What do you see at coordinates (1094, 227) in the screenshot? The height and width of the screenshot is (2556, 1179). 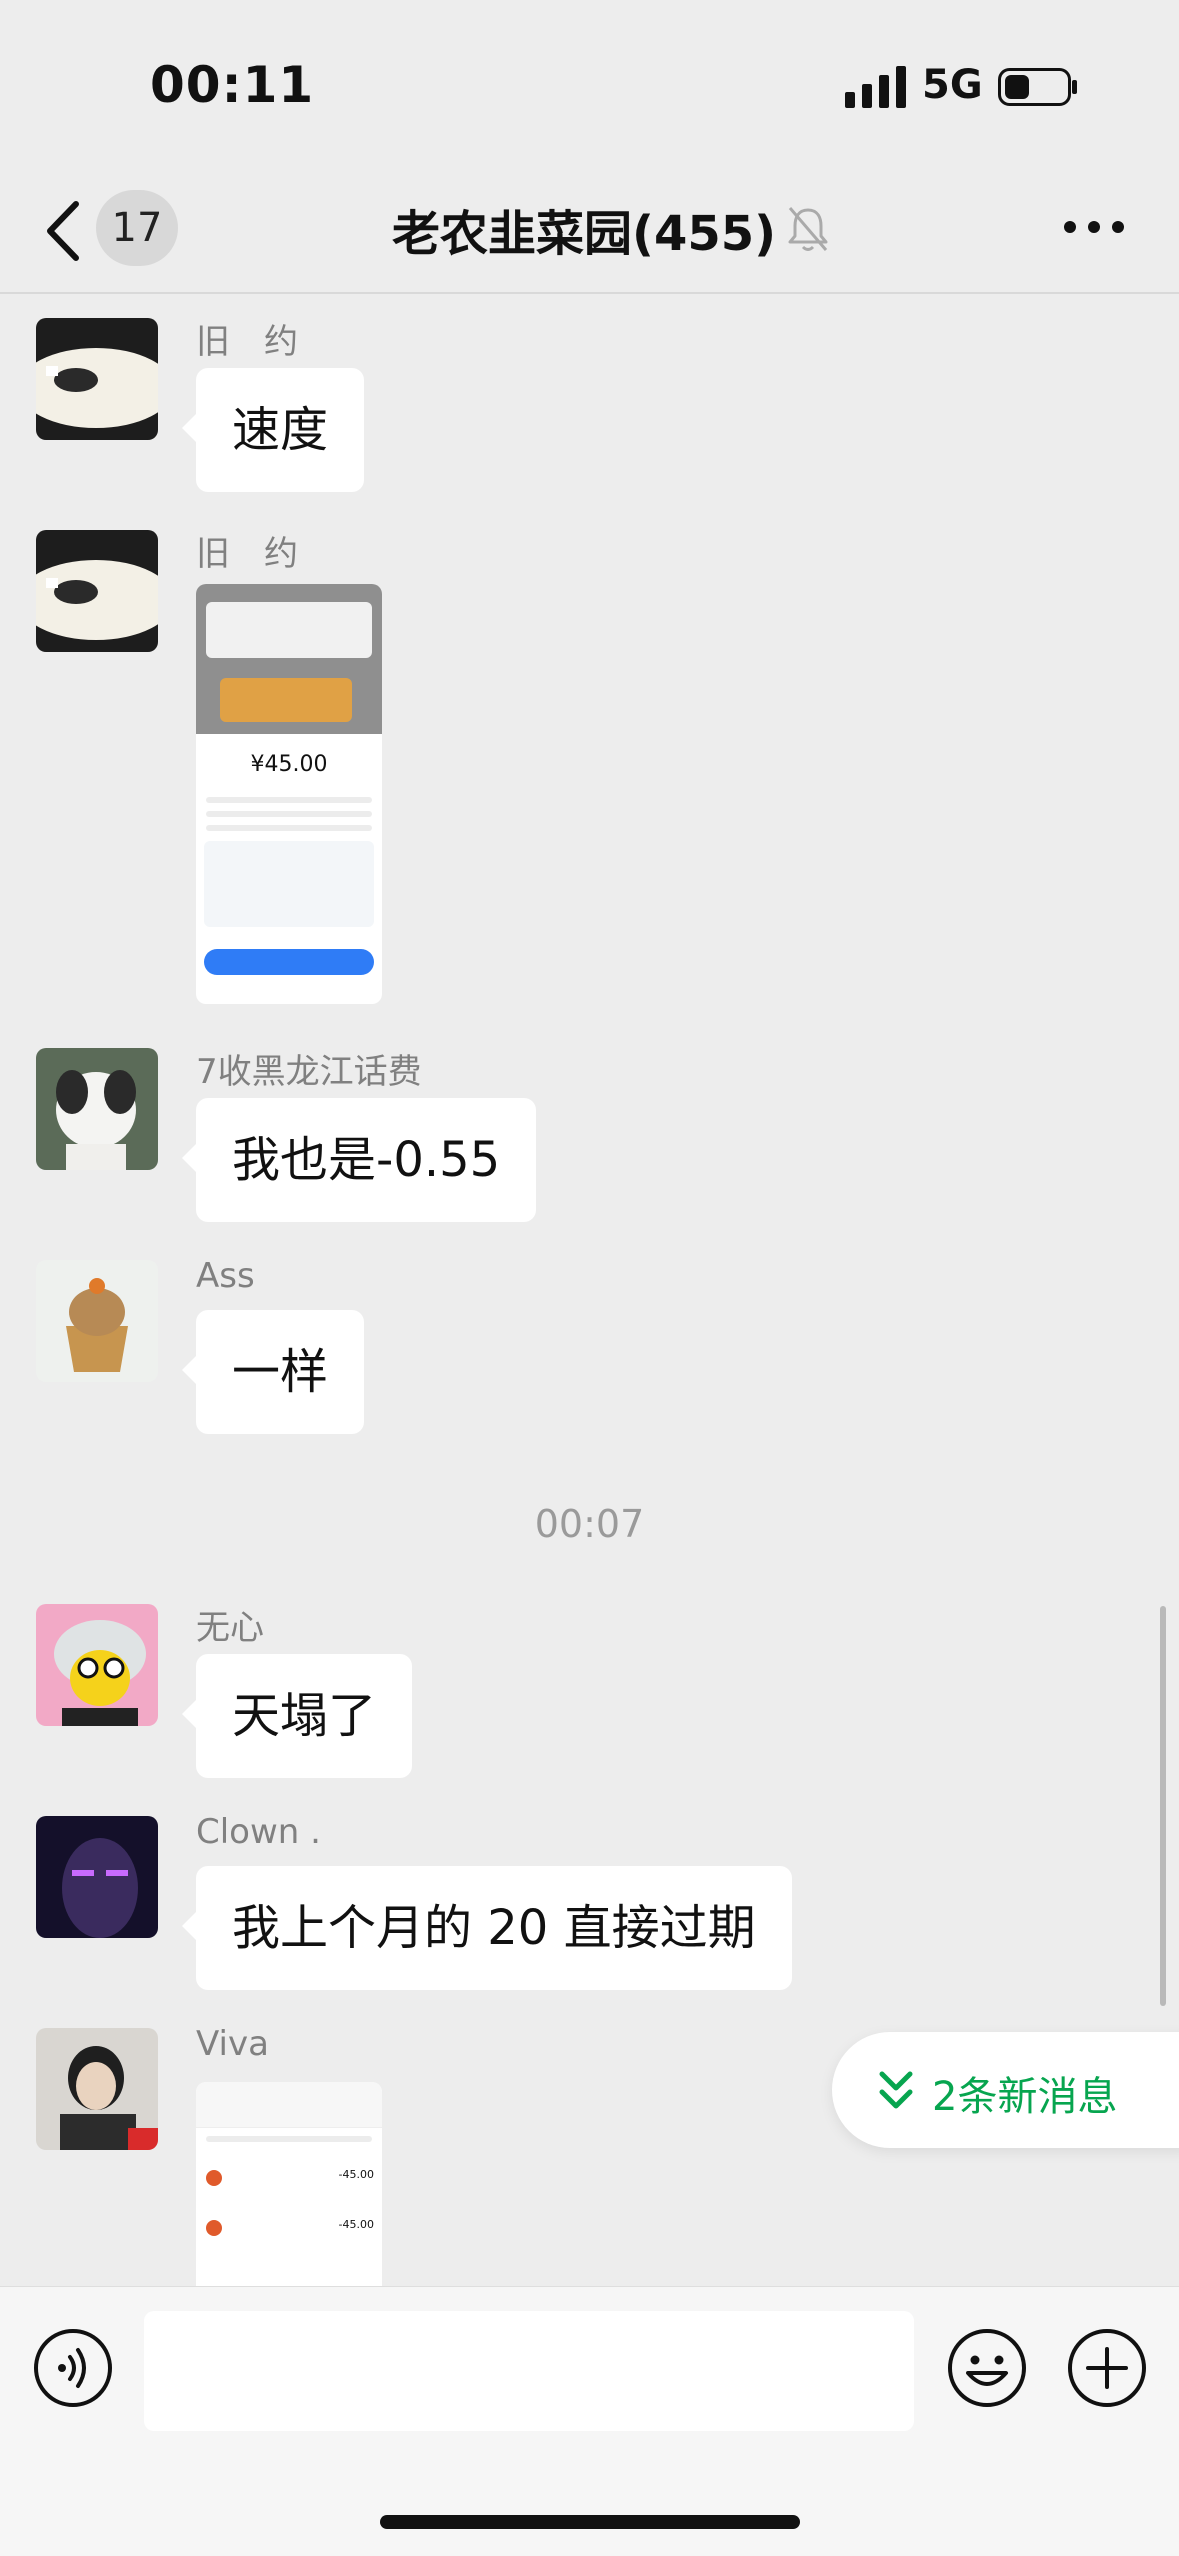 I see `more-options-icon` at bounding box center [1094, 227].